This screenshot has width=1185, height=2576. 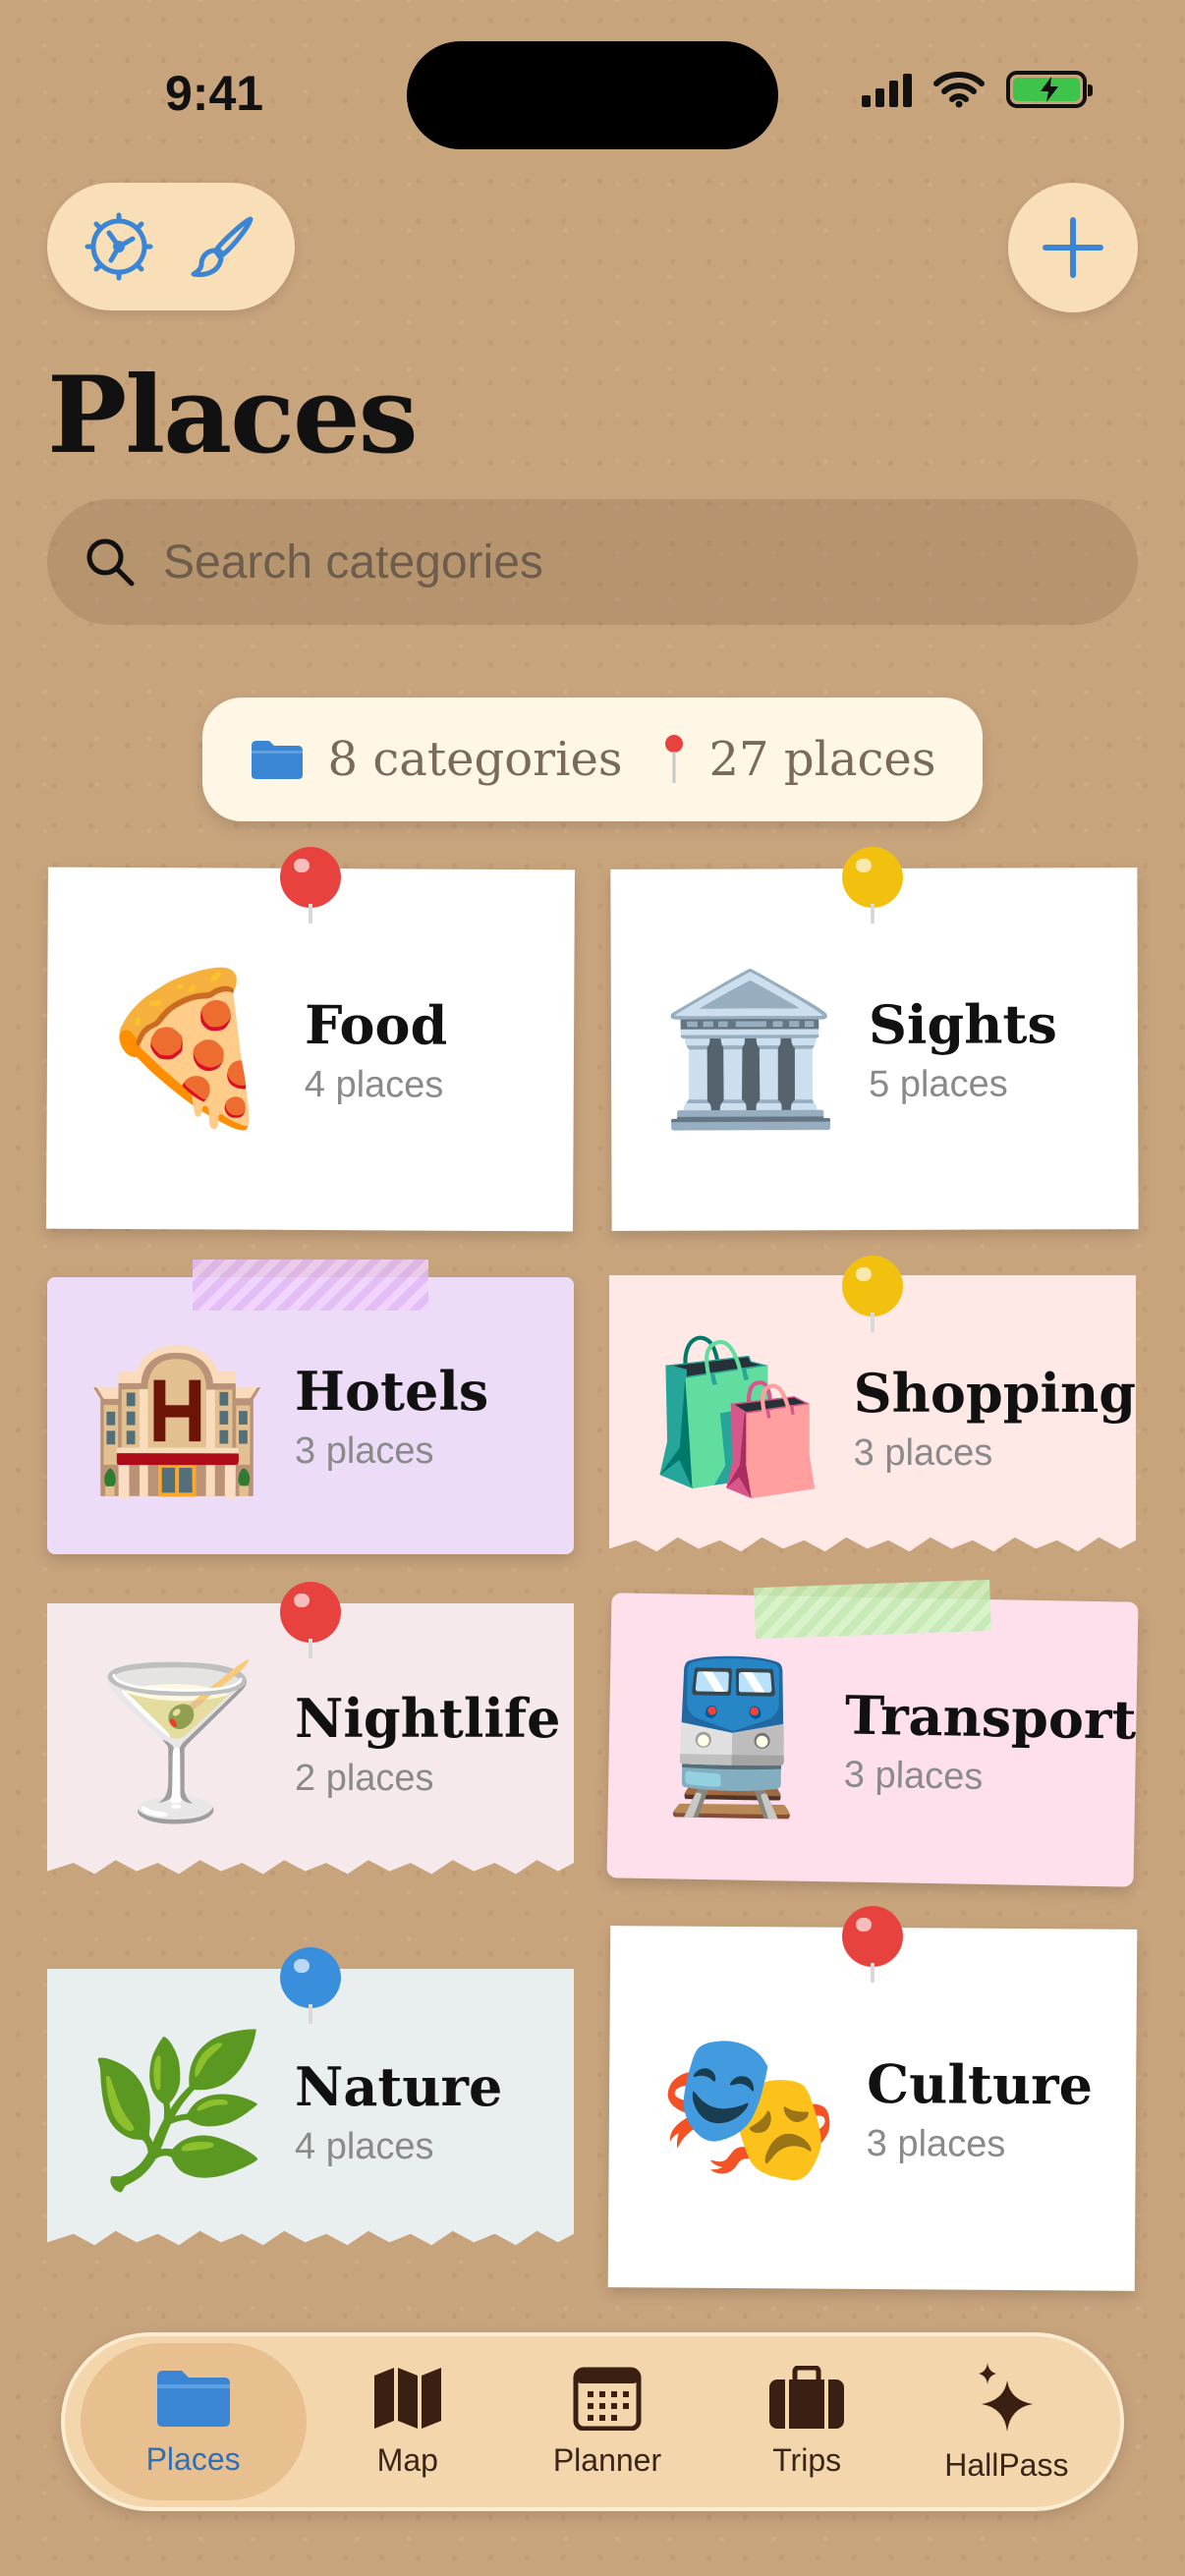 I want to click on category-count: 2 places, so click(x=365, y=1778).